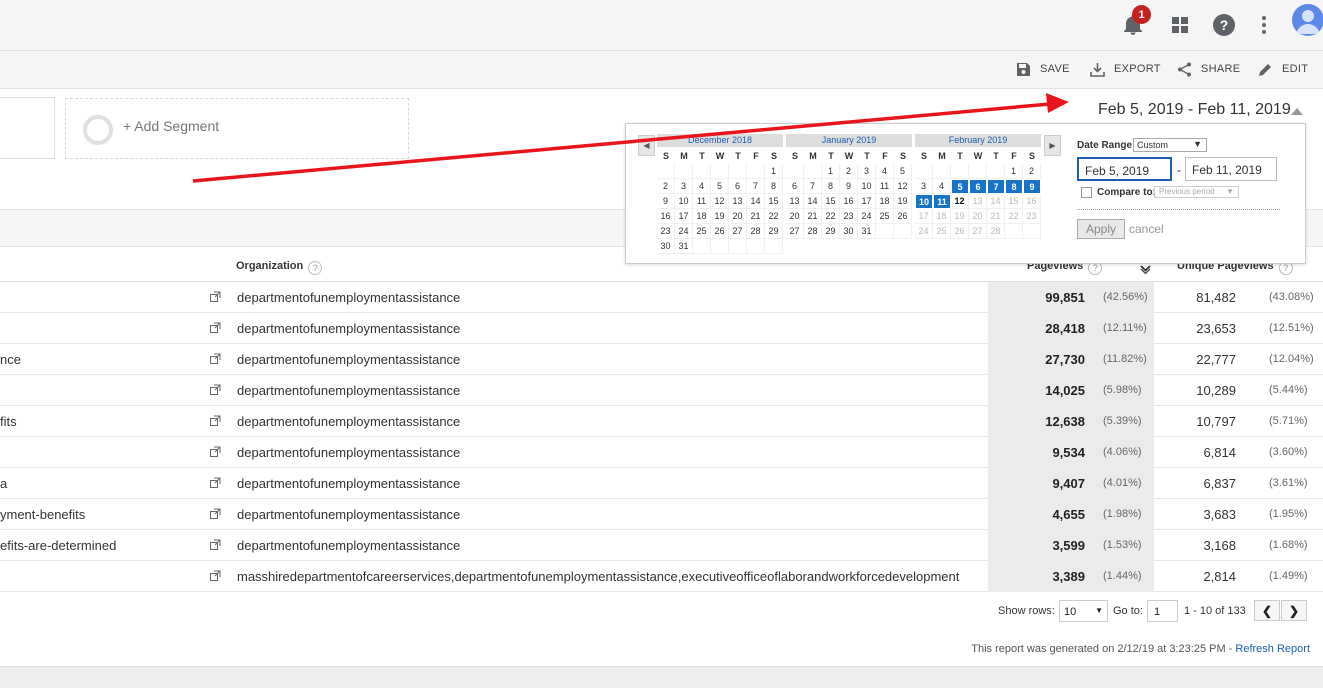  Describe the element at coordinates (1134, 22) in the screenshot. I see `notifications-button: 1` at that location.